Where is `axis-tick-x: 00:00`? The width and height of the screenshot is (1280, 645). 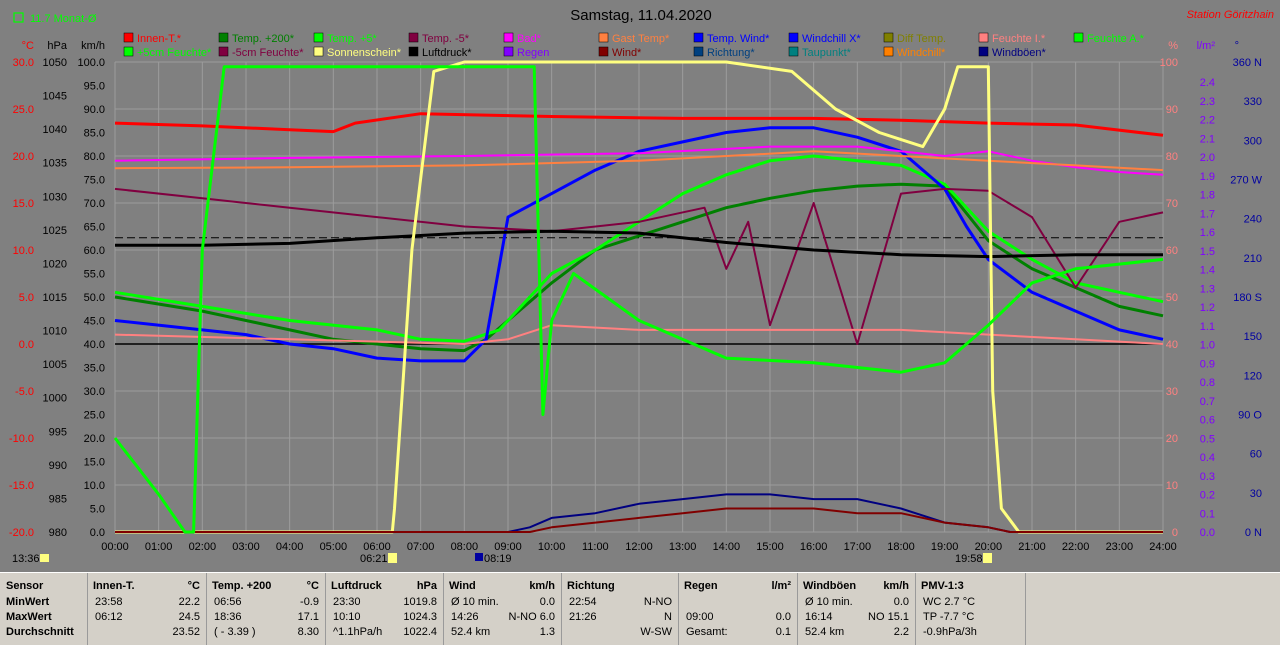 axis-tick-x: 00:00 is located at coordinates (115, 547).